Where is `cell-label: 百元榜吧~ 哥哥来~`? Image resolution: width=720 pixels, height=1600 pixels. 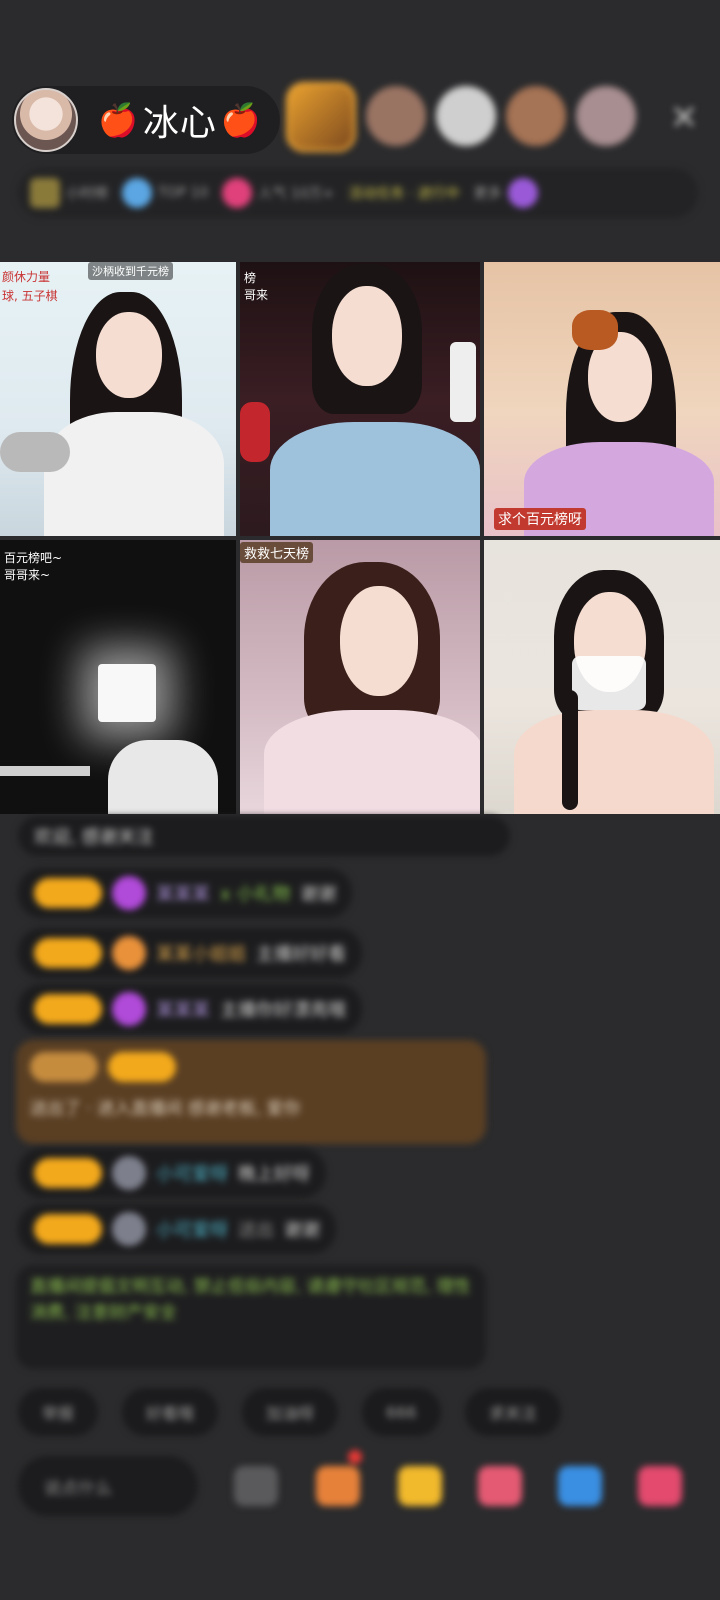
cell-label: 百元榜吧~ 哥哥来~ is located at coordinates (33, 566).